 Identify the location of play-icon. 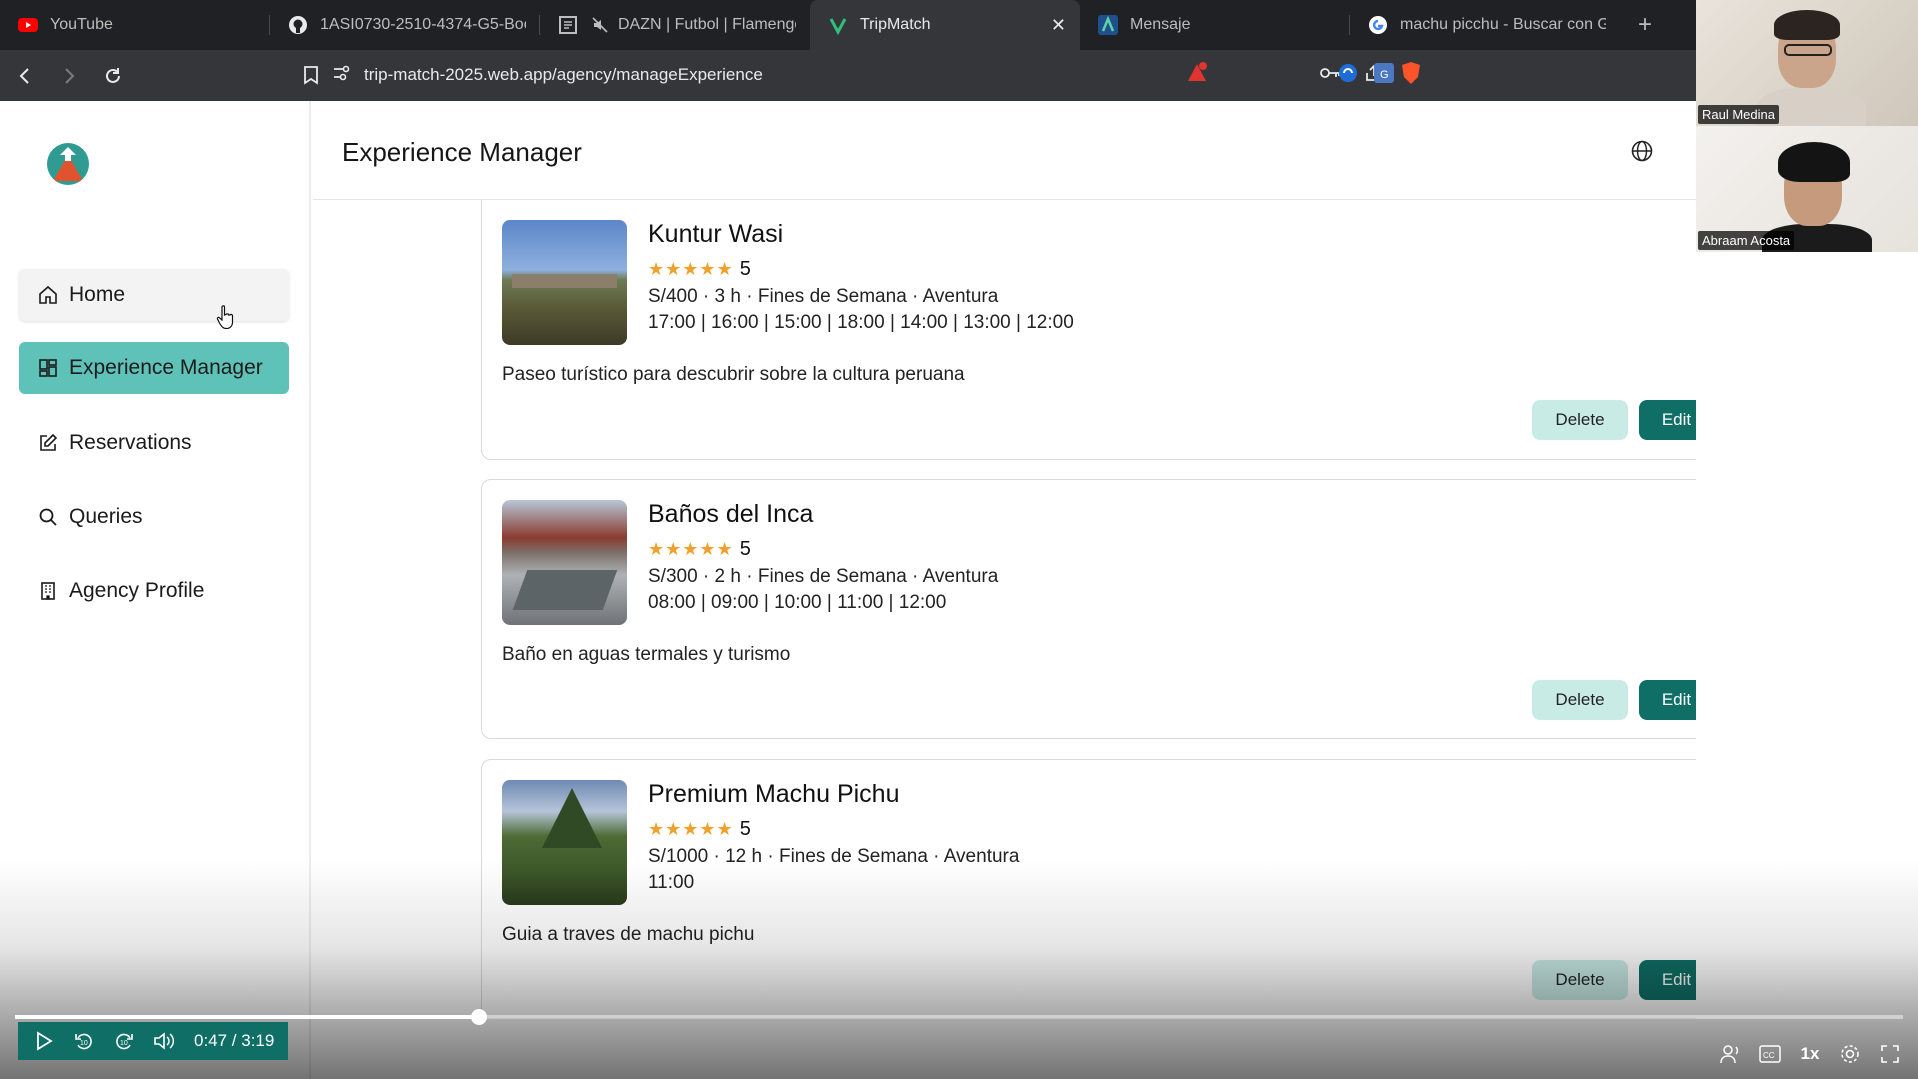
(44, 1041).